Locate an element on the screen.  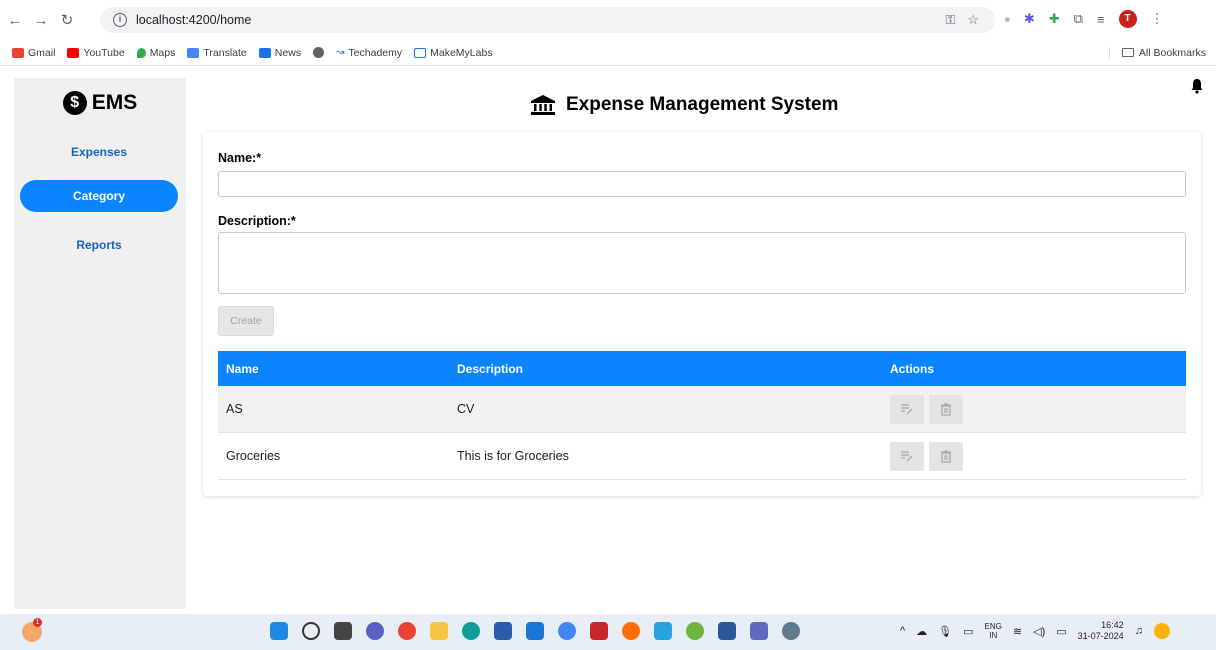
edge-icon is located at coordinates (471, 631).